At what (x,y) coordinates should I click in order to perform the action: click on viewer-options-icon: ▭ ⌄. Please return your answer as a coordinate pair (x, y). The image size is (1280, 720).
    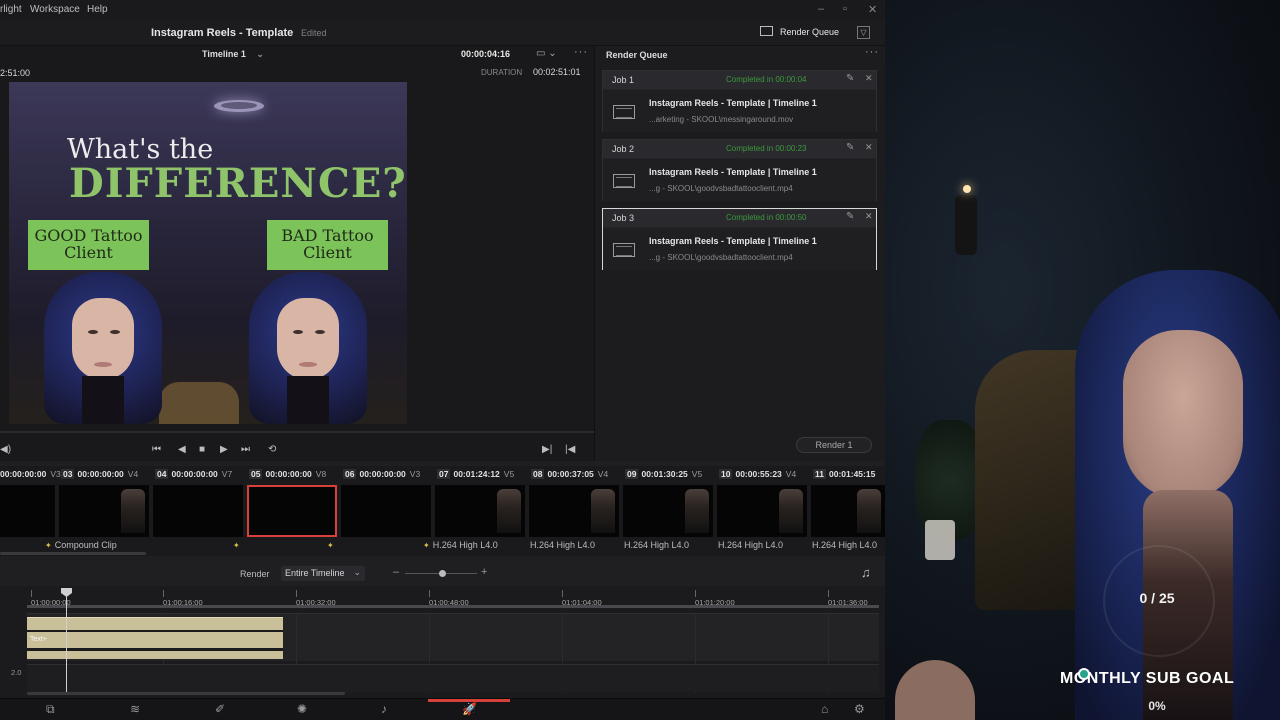
    Looking at the image, I should click on (546, 53).